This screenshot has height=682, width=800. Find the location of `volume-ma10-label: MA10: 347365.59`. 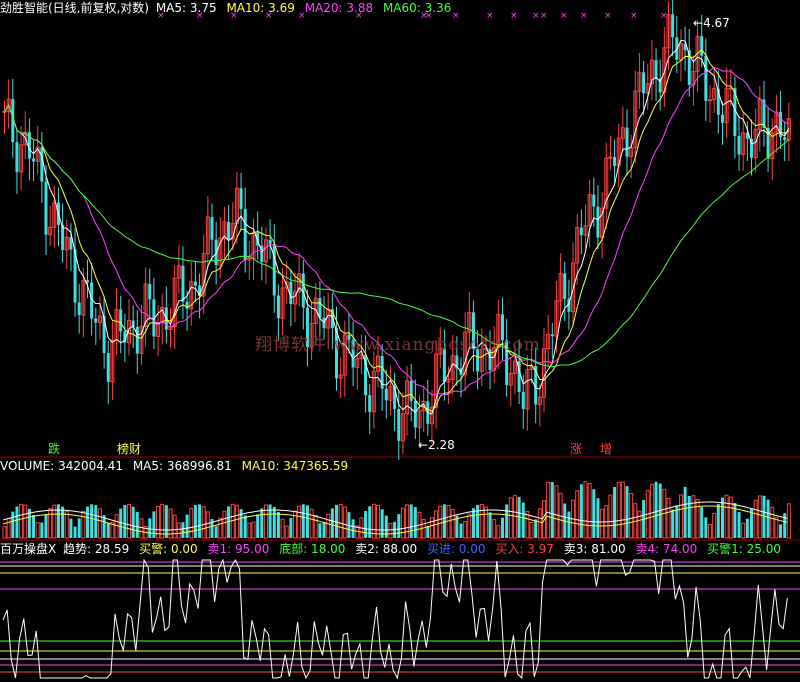

volume-ma10-label: MA10: 347365.59 is located at coordinates (295, 466).